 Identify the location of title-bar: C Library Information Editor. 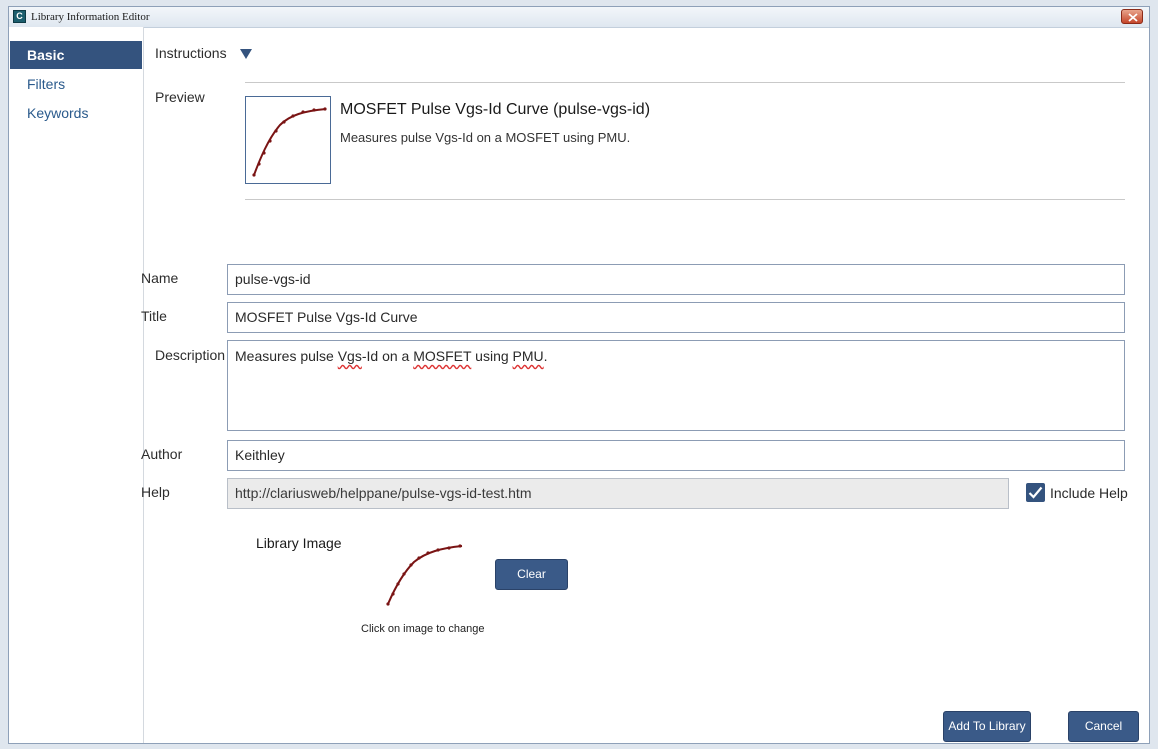
(579, 17).